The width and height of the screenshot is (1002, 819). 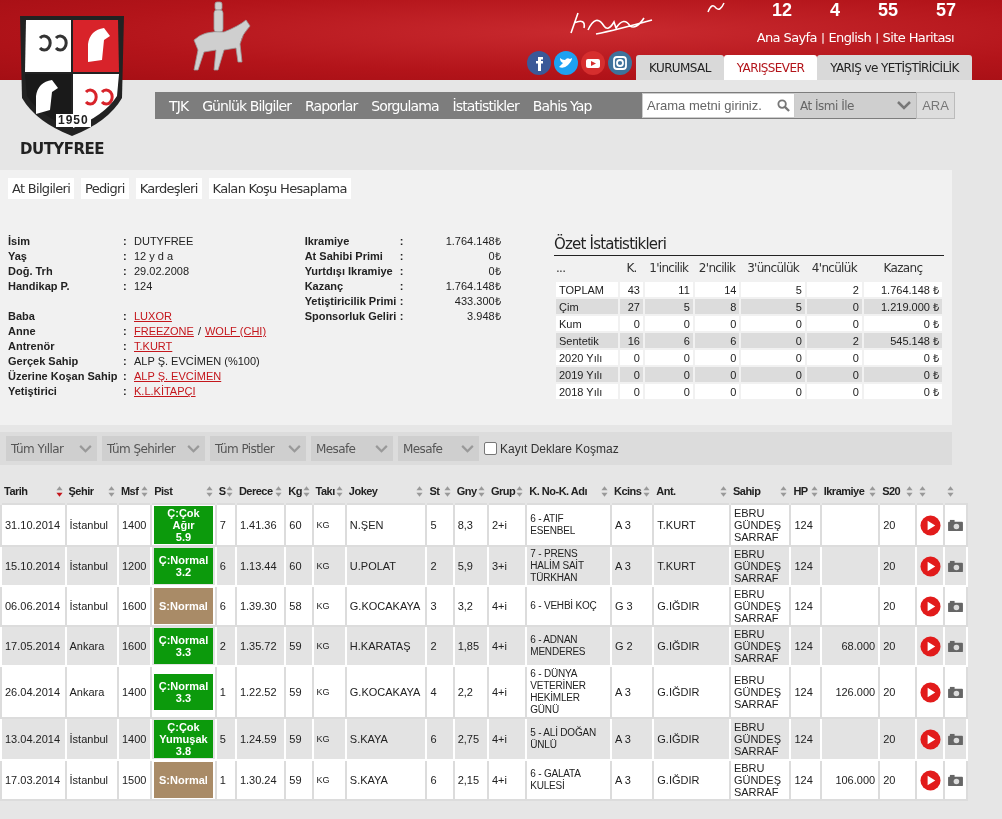 What do you see at coordinates (363, 491) in the screenshot?
I see `column-header: Jokey` at bounding box center [363, 491].